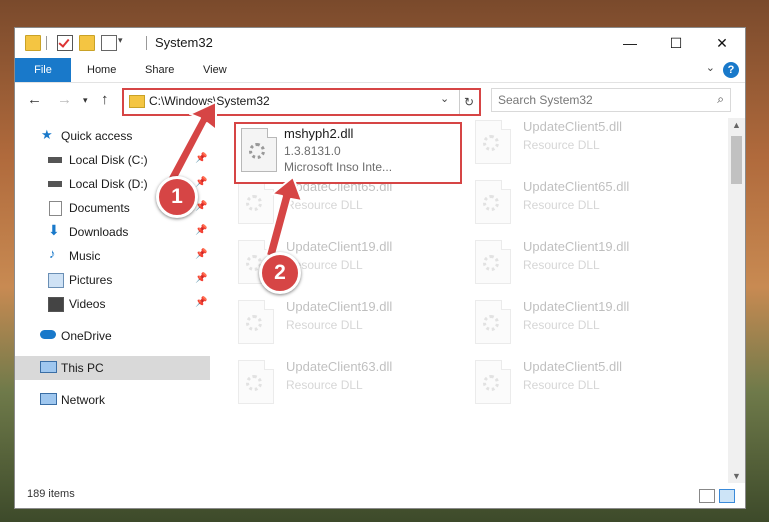 The height and width of the screenshot is (522, 769). Describe the element at coordinates (736, 476) in the screenshot. I see `scroll-down-icon: ▼` at that location.